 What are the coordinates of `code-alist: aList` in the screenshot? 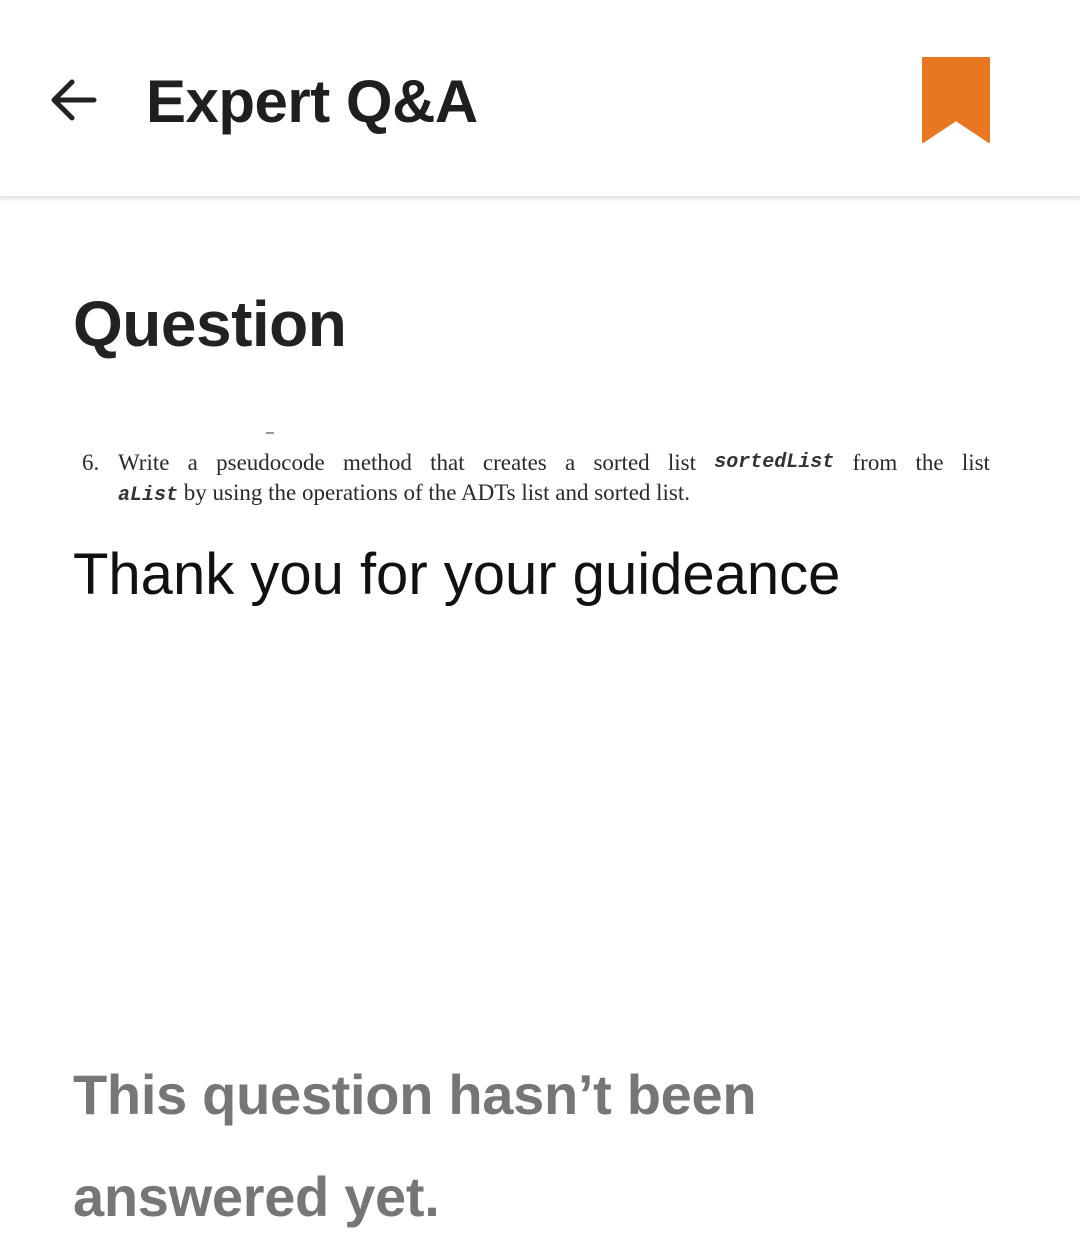 It's located at (148, 495).